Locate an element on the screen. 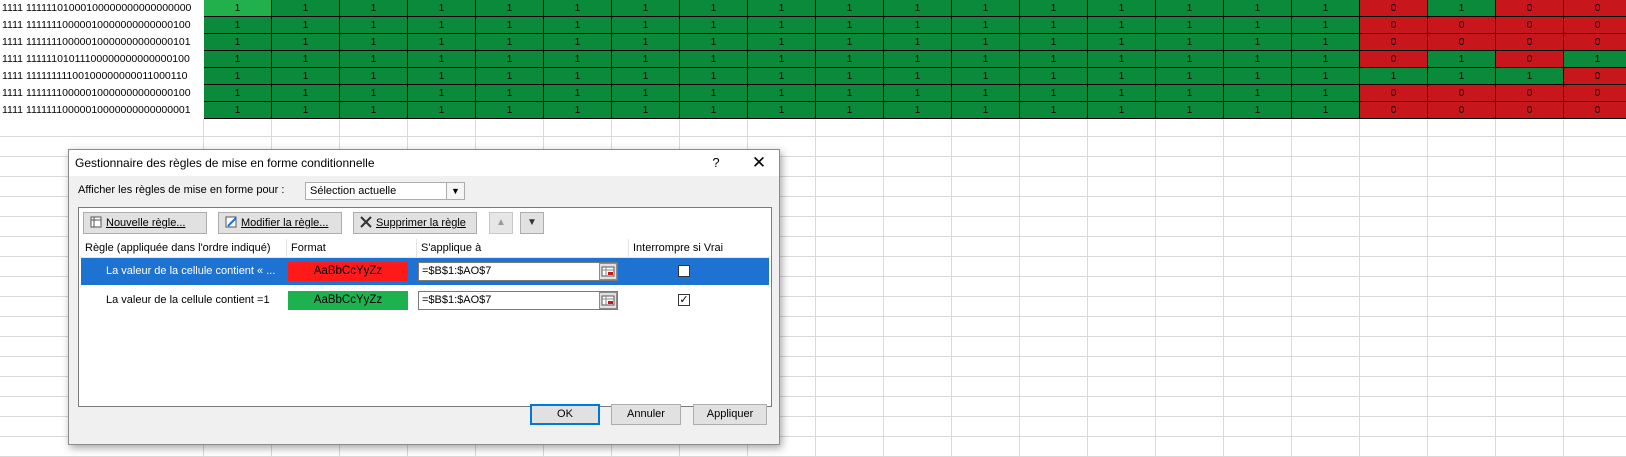 This screenshot has width=1626, height=457. range-selector-icon is located at coordinates (608, 271).